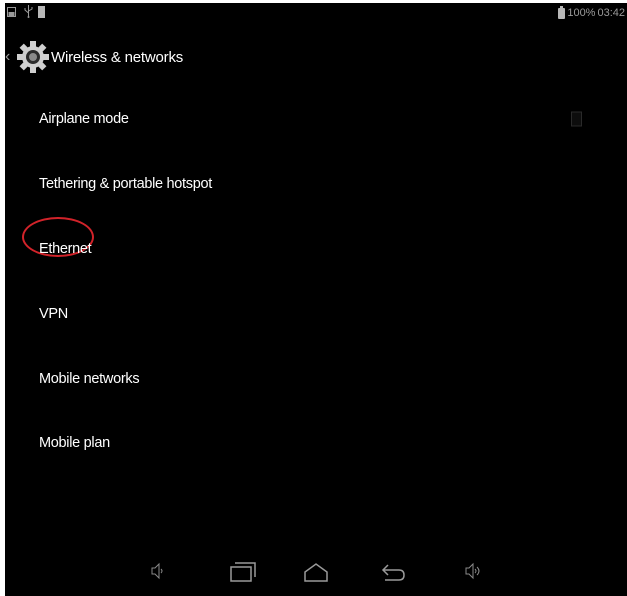  I want to click on recent-apps-icon, so click(243, 572).